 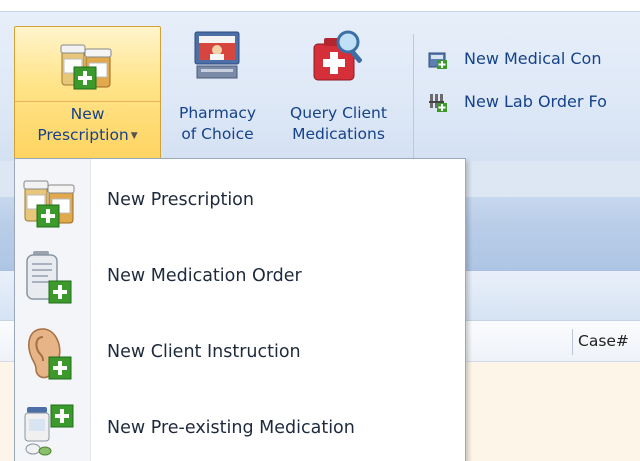 I want to click on pharmacy-of-choice-button: Pharmacy of Choice, so click(x=217, y=97).